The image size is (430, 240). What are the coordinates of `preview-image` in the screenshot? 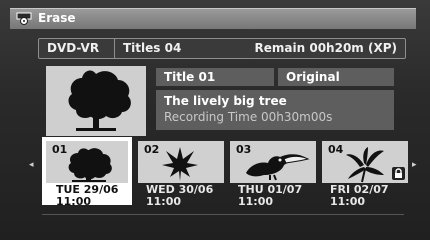 It's located at (96, 101).